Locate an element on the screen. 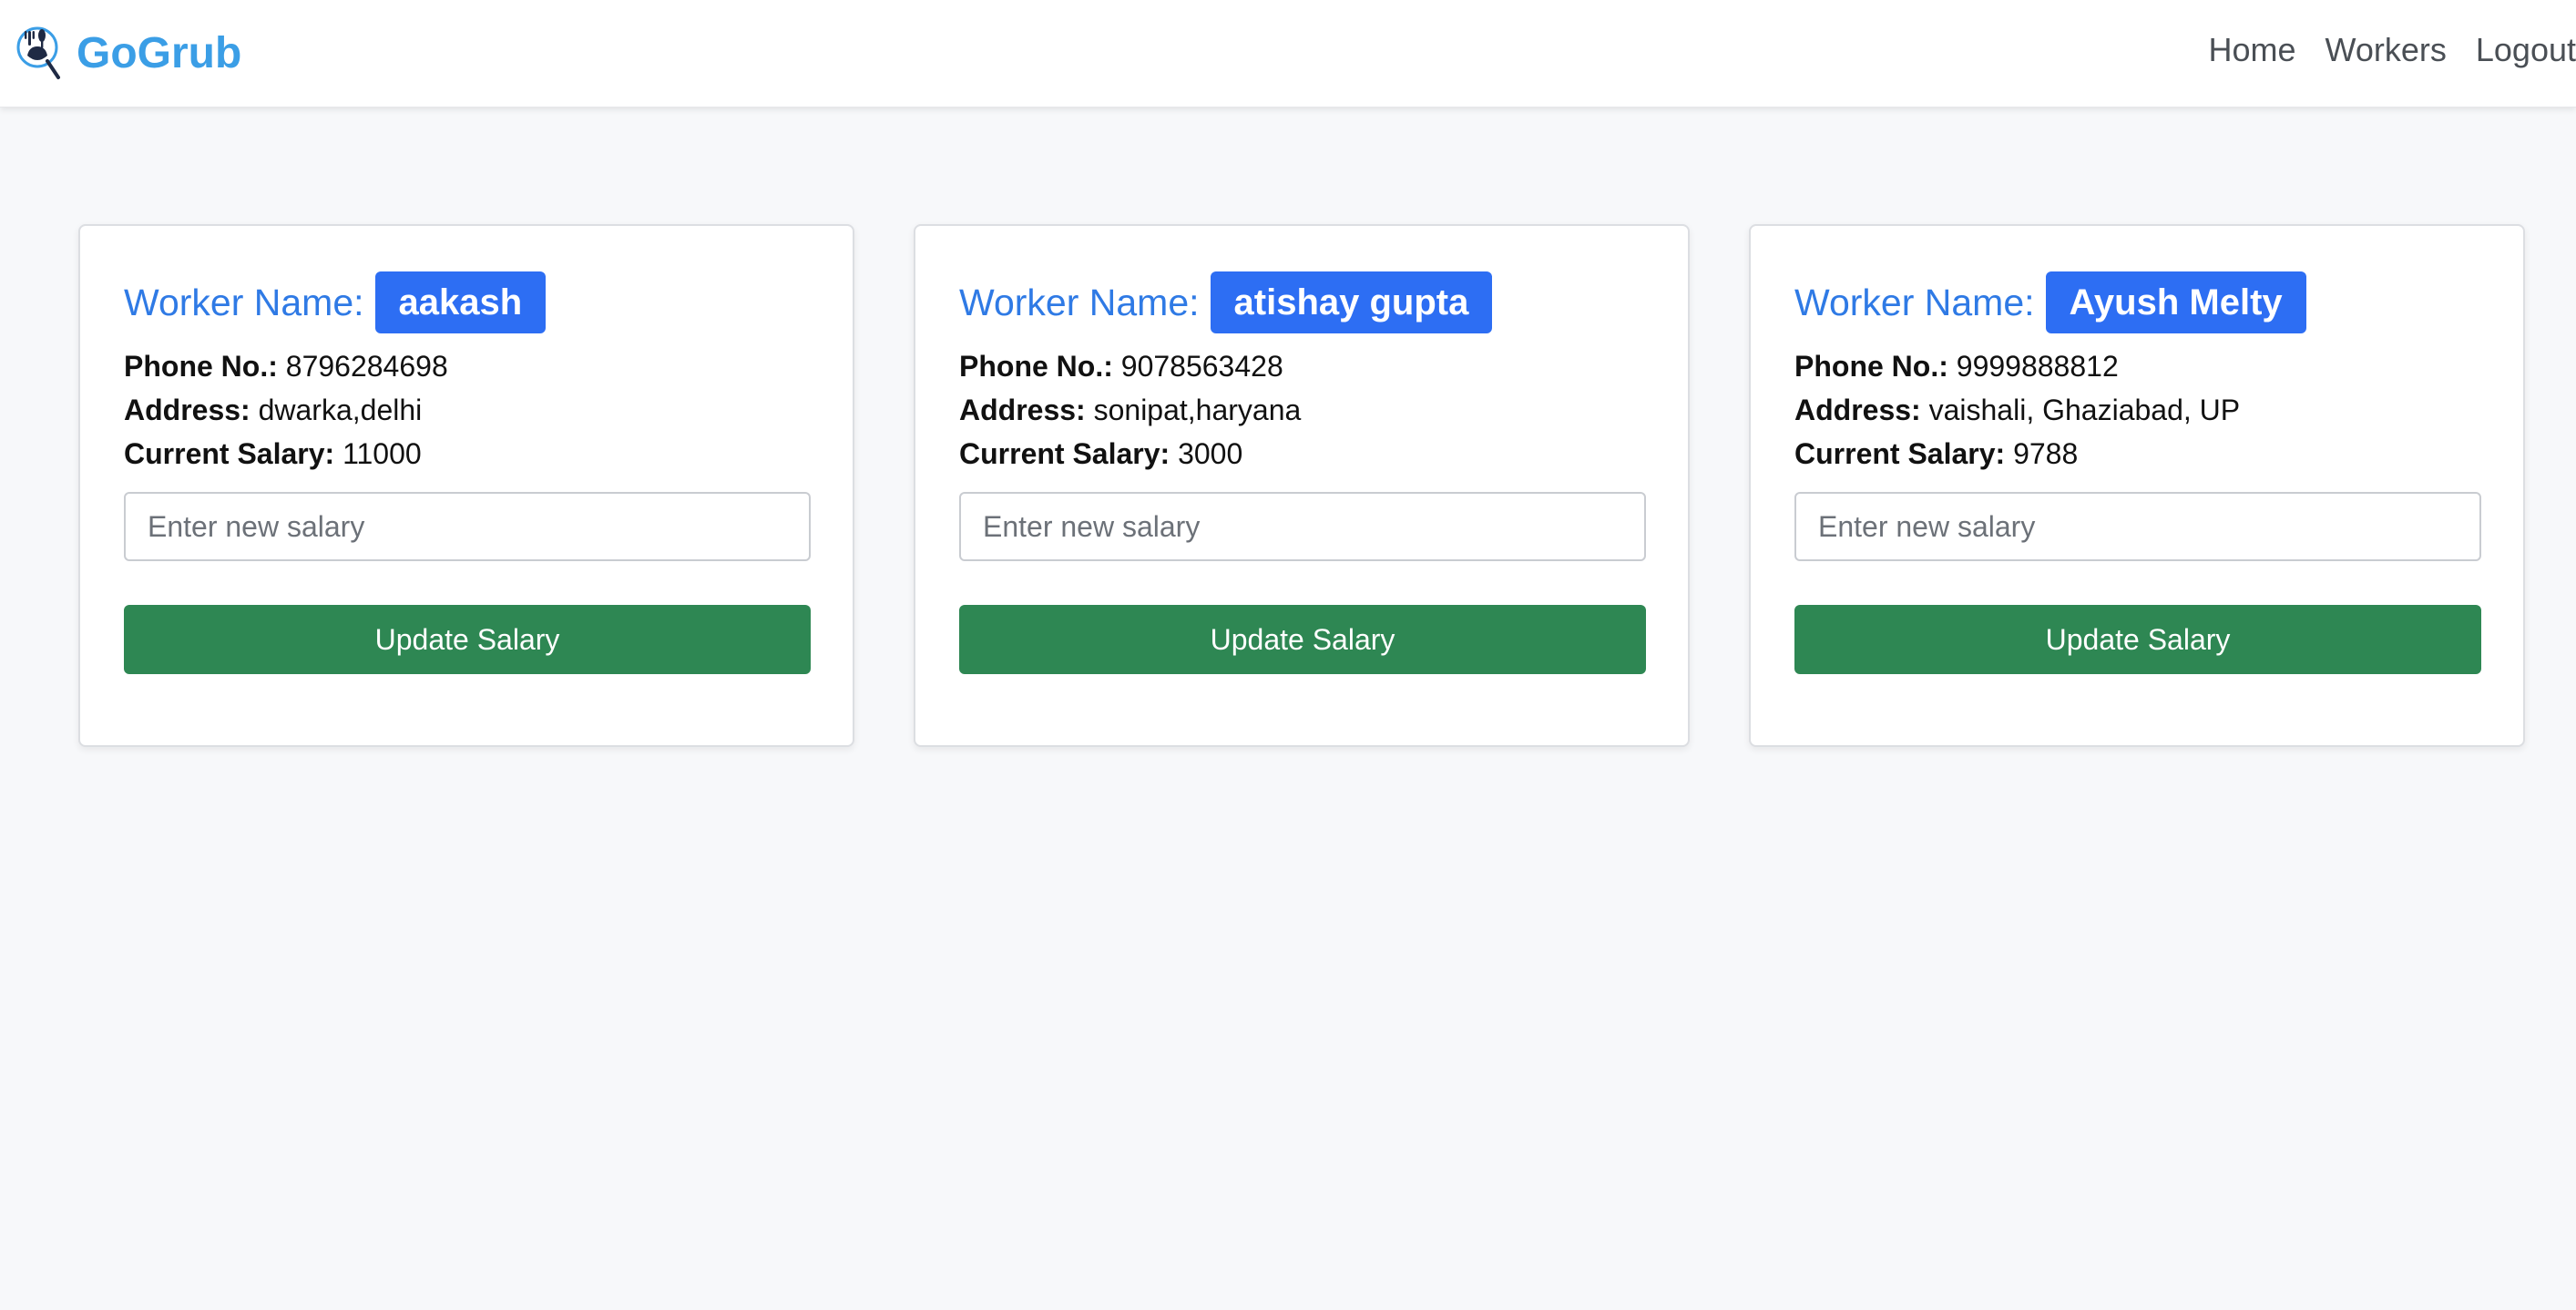 This screenshot has height=1310, width=2576. worker-name-badge: atishay gupta is located at coordinates (1351, 302).